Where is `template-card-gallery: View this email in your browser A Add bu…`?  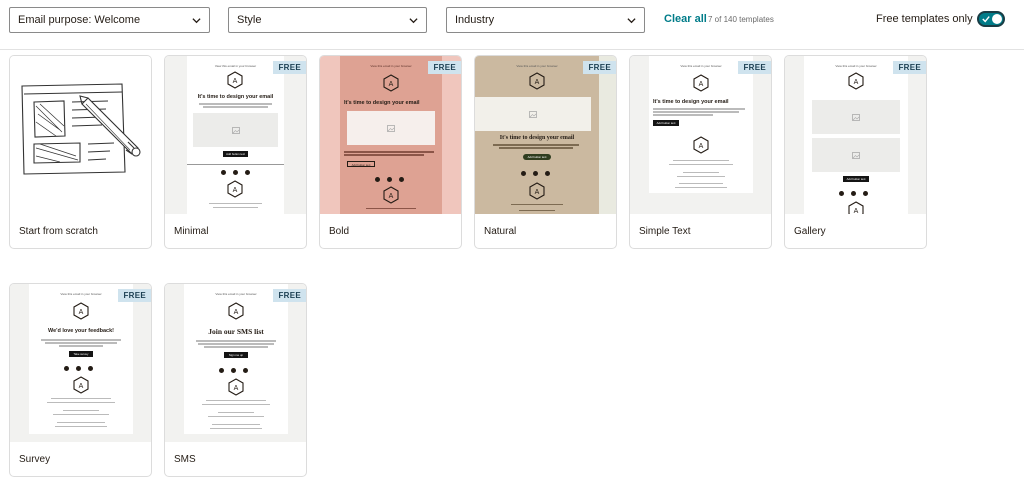 template-card-gallery: View this email in your browser A Add bu… is located at coordinates (855, 152).